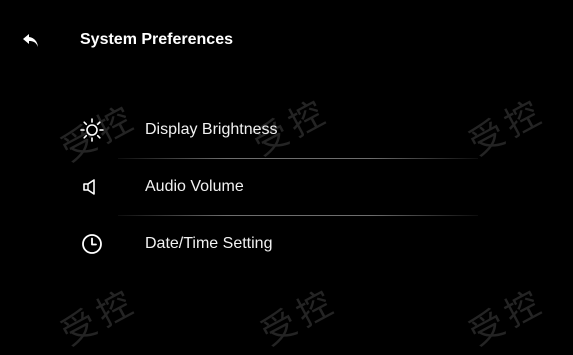  What do you see at coordinates (92, 187) in the screenshot?
I see `speaker-icon` at bounding box center [92, 187].